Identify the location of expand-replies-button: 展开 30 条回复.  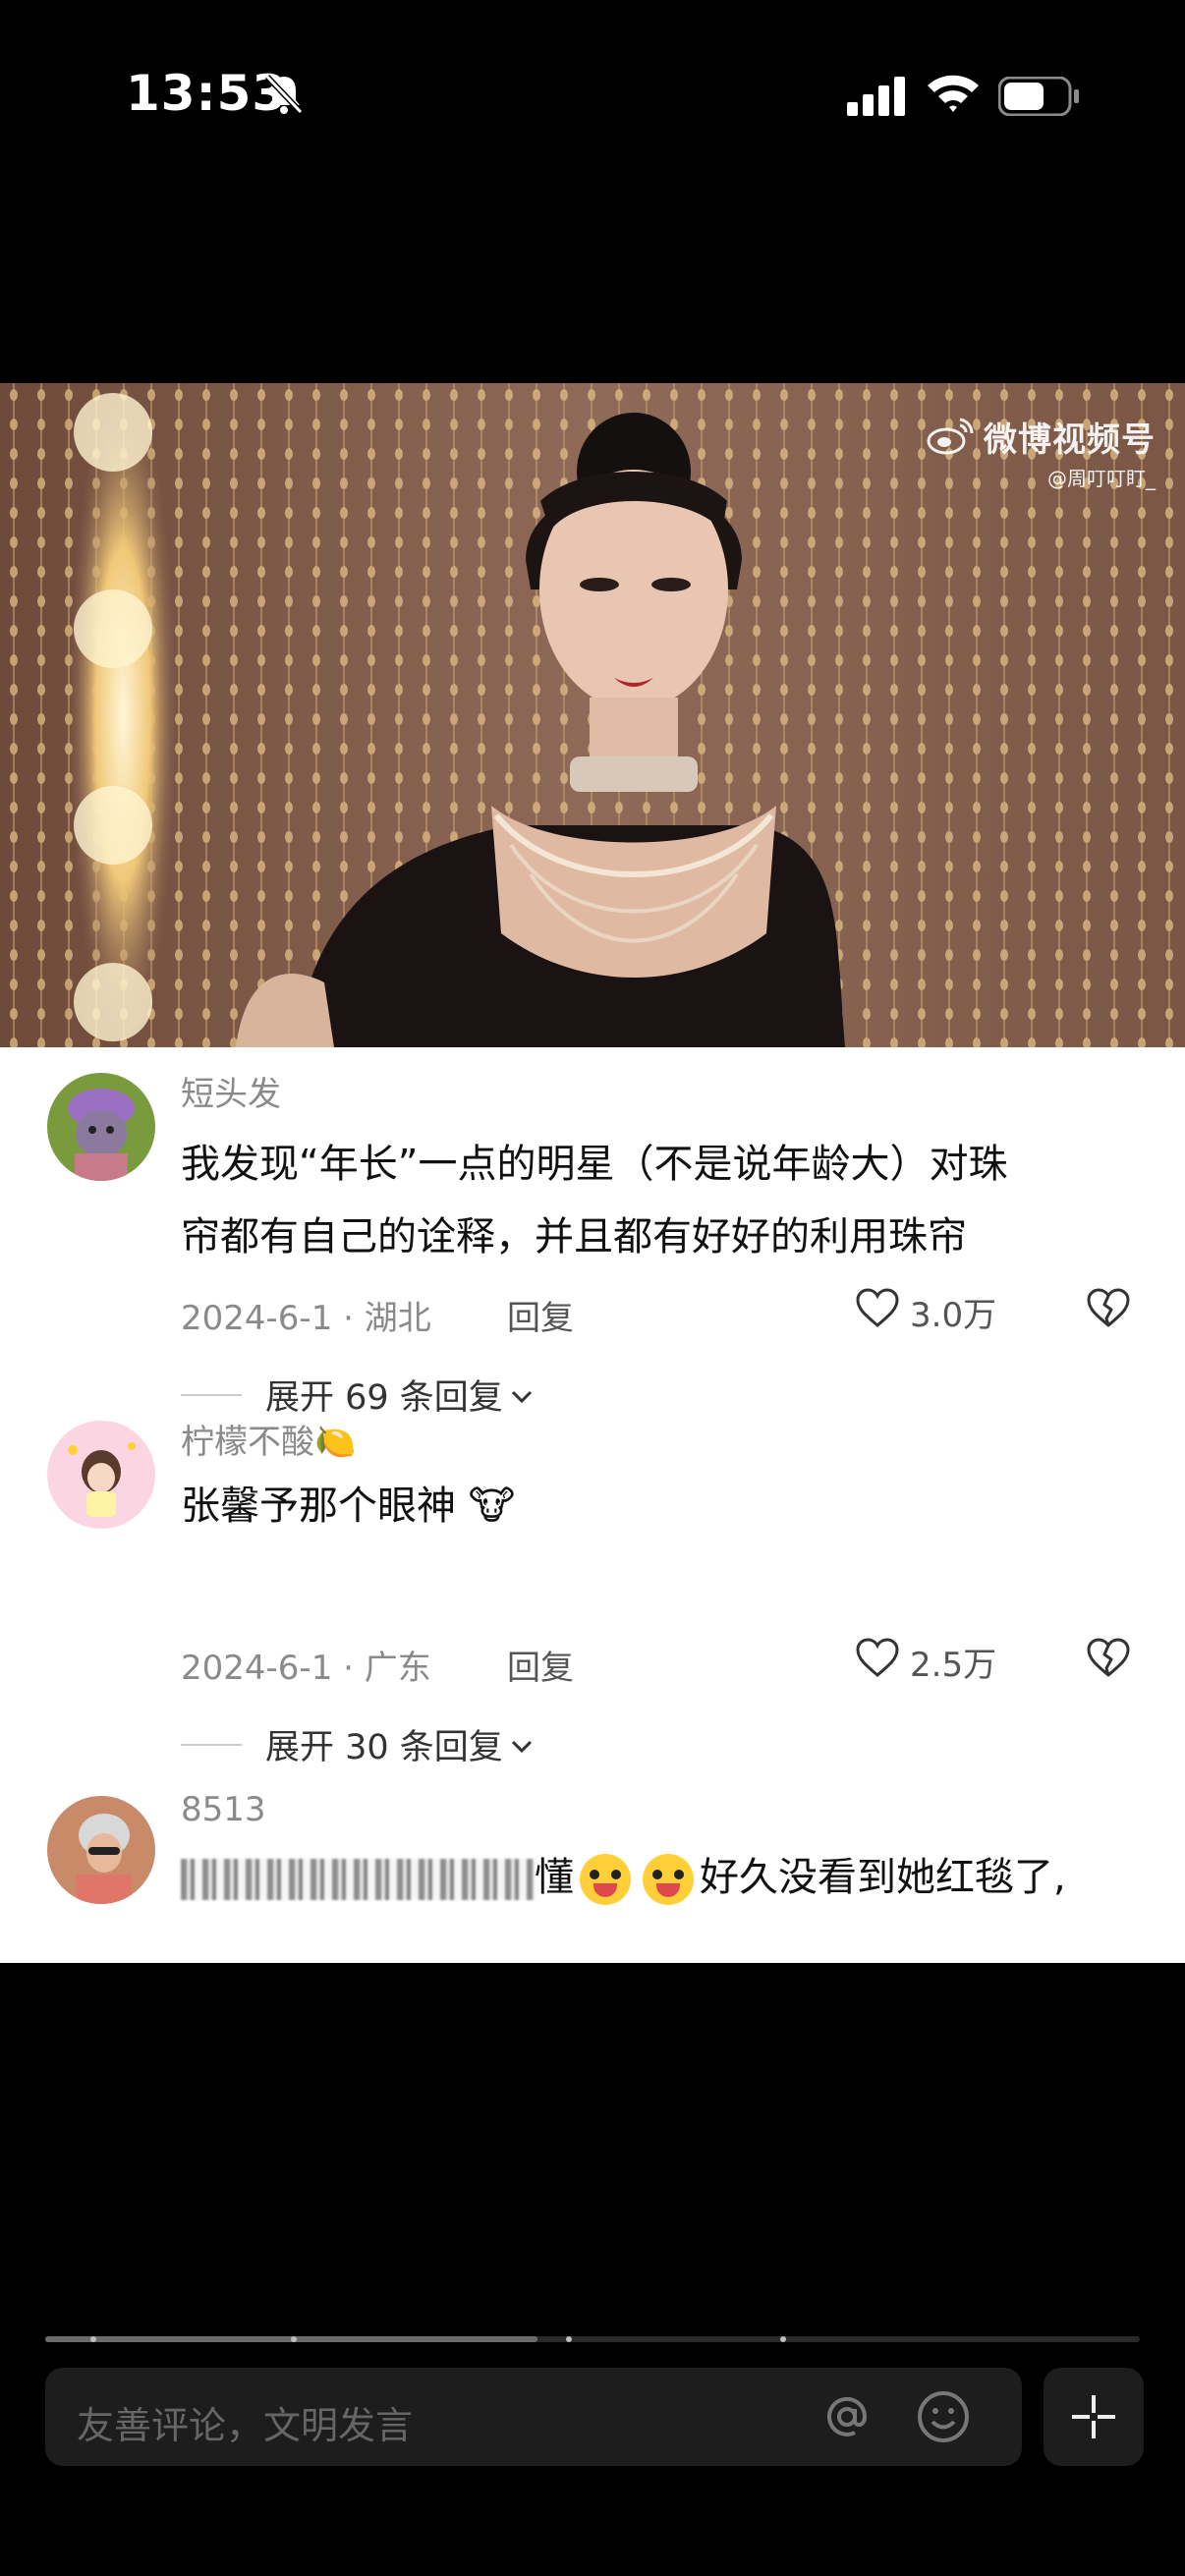
(358, 1744).